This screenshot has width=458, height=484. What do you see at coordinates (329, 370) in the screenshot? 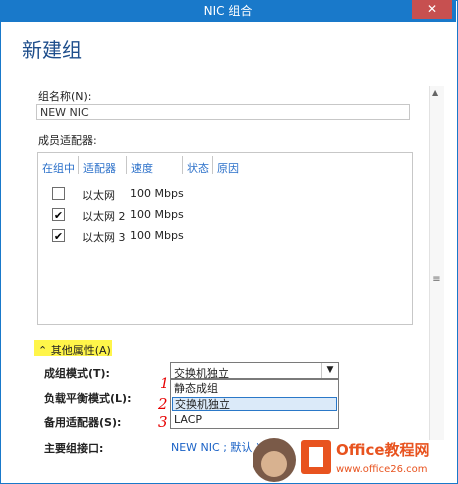
I see `chevron-down-icon: ▼` at bounding box center [329, 370].